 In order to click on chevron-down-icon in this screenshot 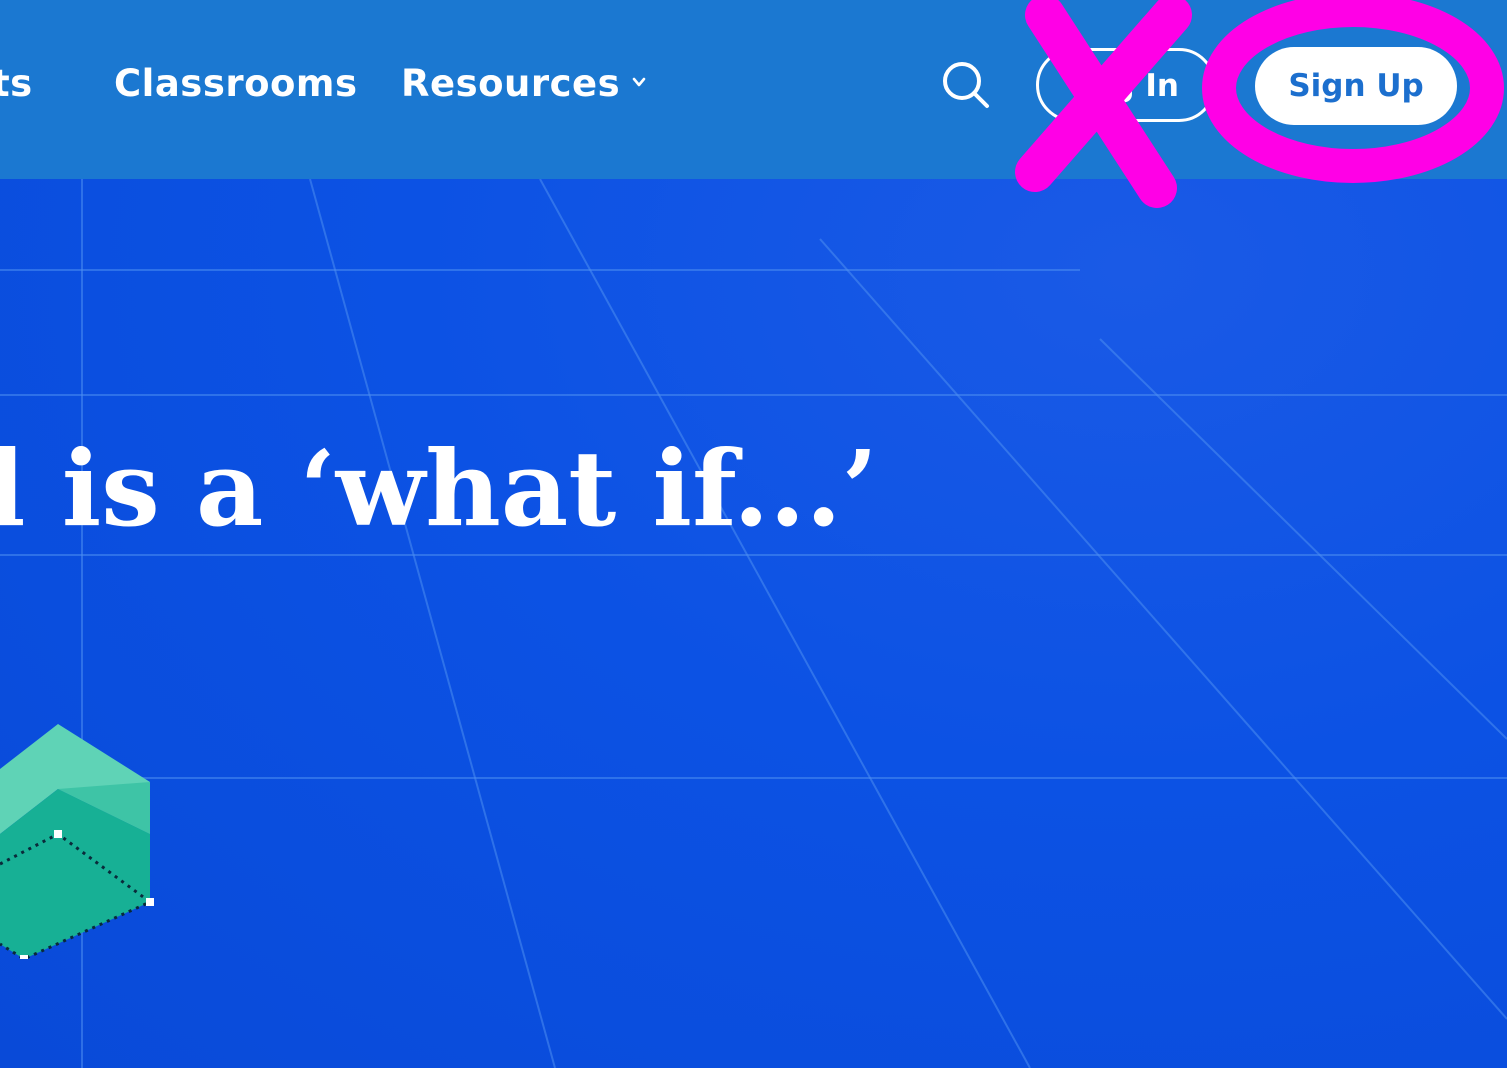, I will do `click(639, 81)`.